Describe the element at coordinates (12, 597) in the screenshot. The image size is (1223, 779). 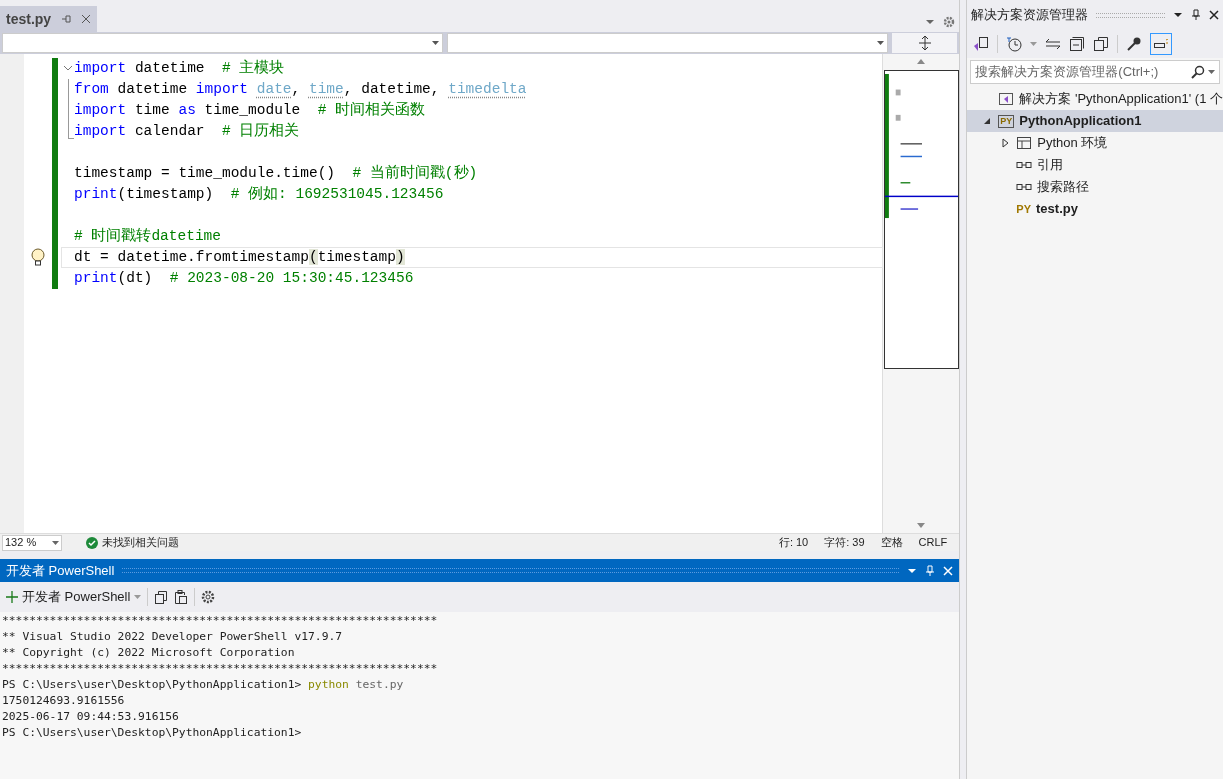
I see `plus-icon` at that location.